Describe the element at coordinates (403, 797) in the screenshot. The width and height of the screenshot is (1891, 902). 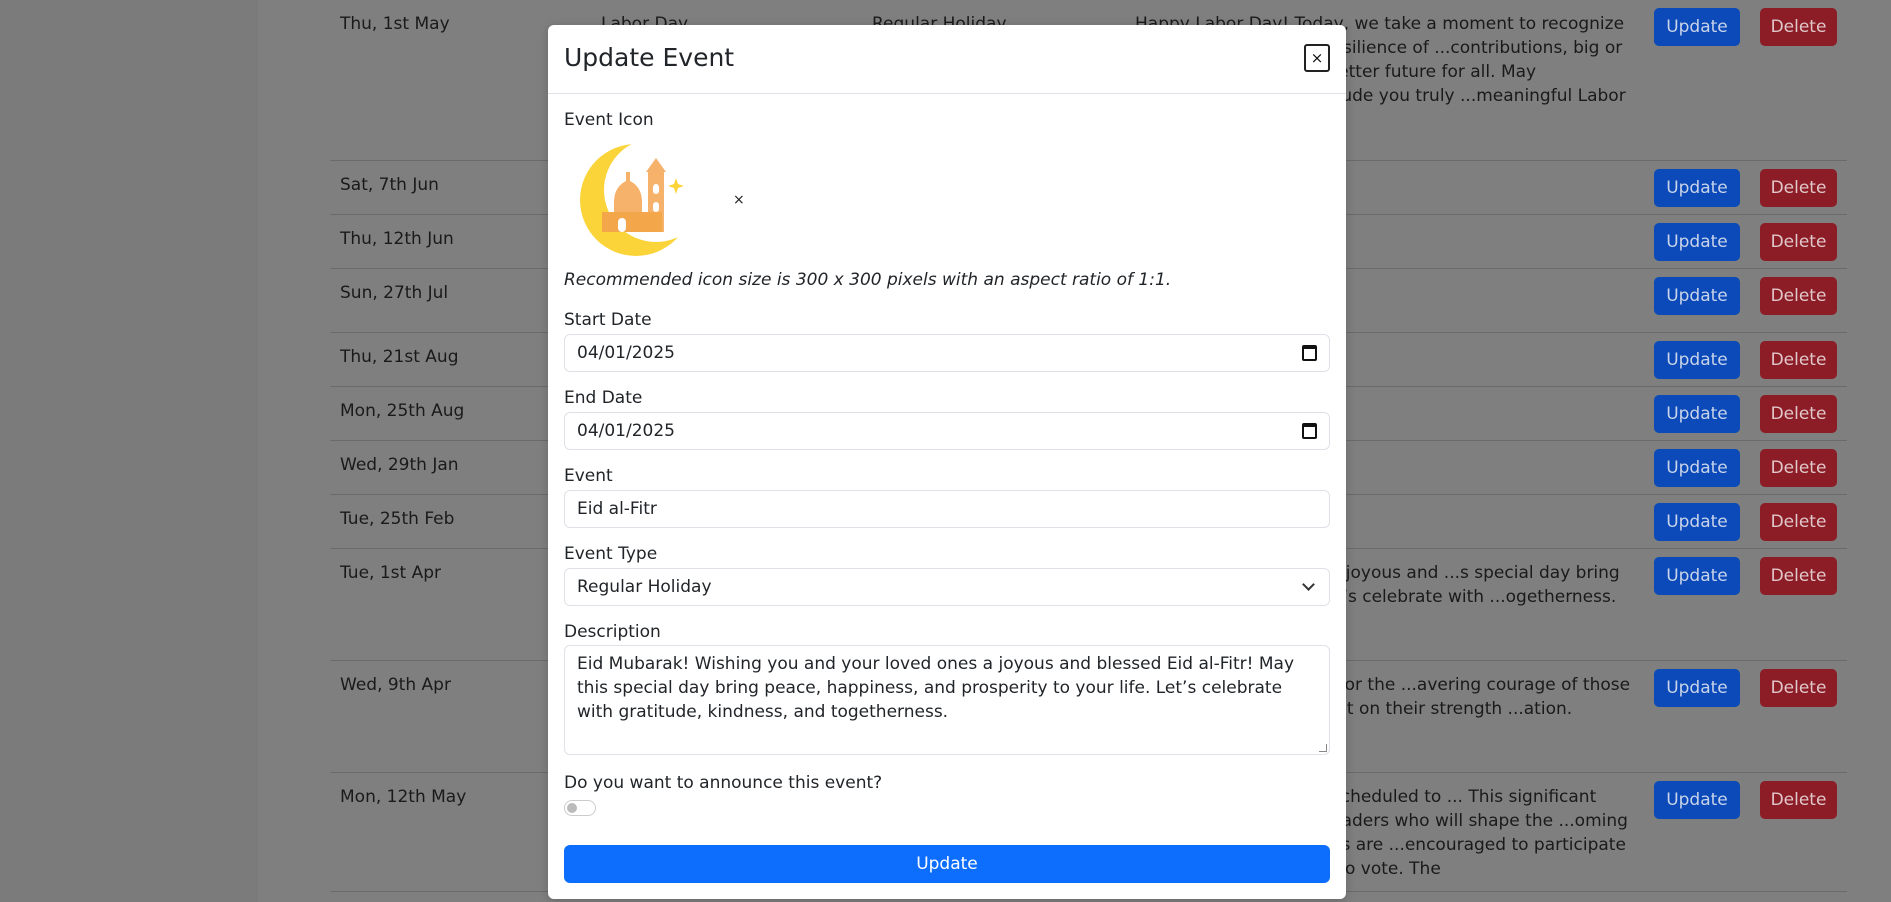
I see `row-date: Mon, 12th May` at that location.